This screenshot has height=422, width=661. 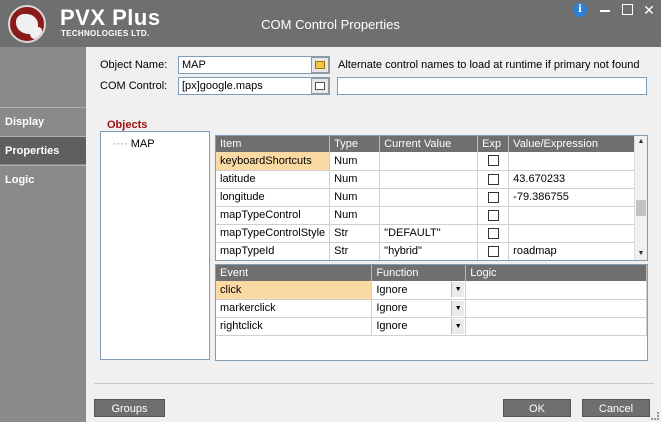 What do you see at coordinates (273, 197) in the screenshot?
I see `item-cell: longitude` at bounding box center [273, 197].